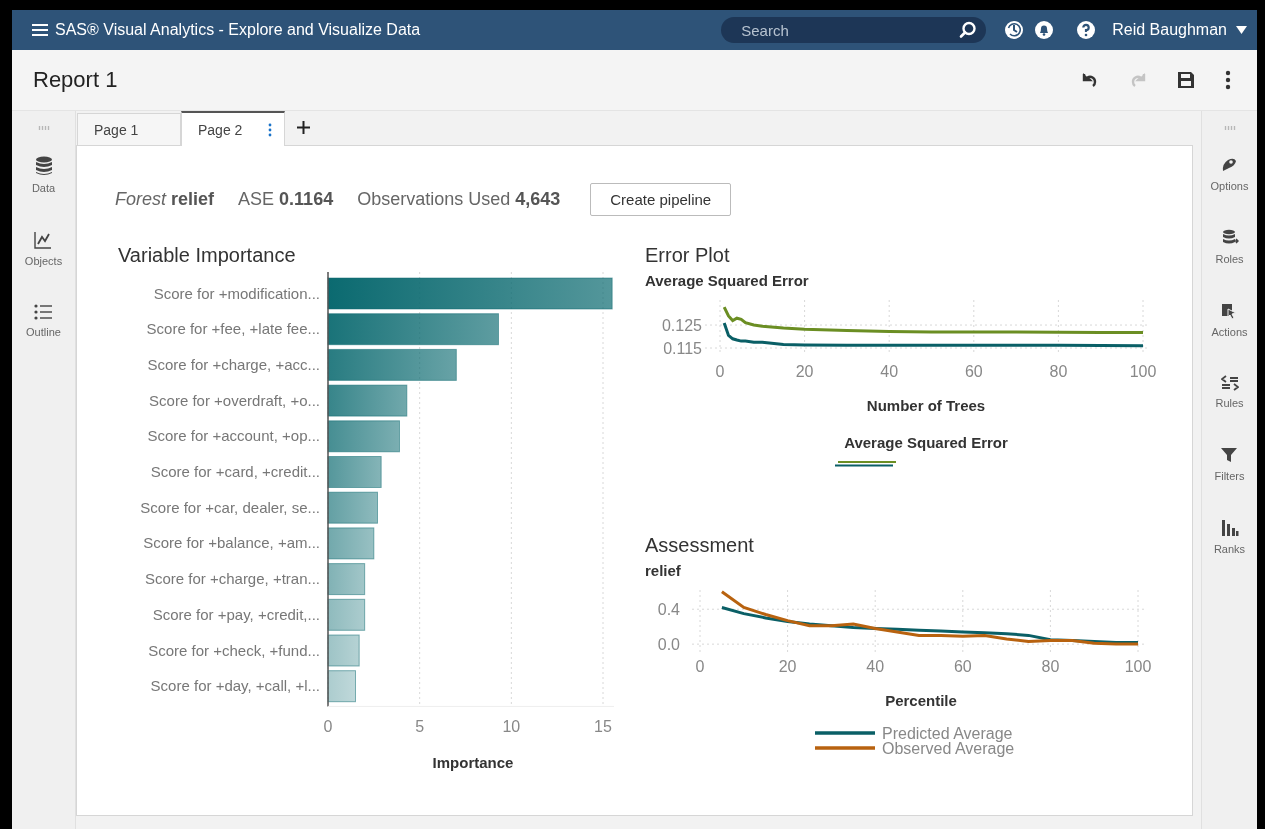 Image resolution: width=1265 pixels, height=829 pixels. What do you see at coordinates (1090, 80) in the screenshot?
I see `undo-icon` at bounding box center [1090, 80].